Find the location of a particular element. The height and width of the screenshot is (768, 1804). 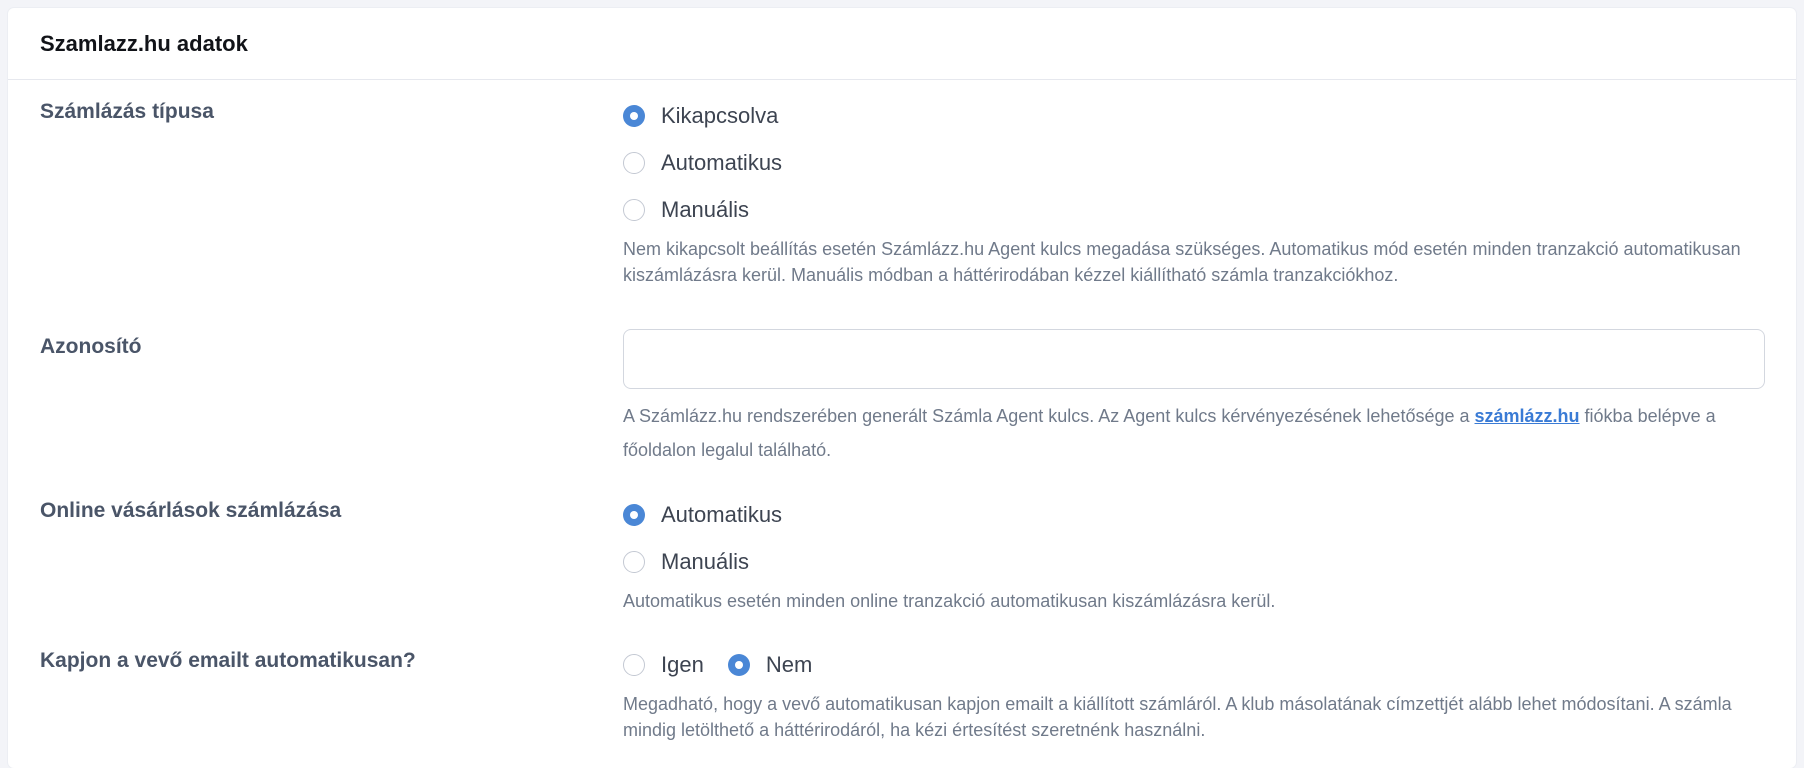

radio-option-kikapcsolva: Kikapcsolva is located at coordinates (1193, 116).